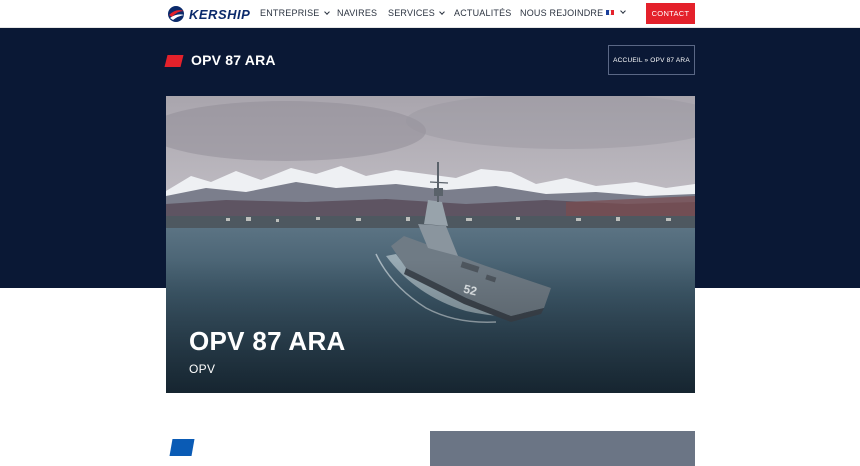  What do you see at coordinates (233, 60) in the screenshot?
I see `page-title: OPV 87 ARA` at bounding box center [233, 60].